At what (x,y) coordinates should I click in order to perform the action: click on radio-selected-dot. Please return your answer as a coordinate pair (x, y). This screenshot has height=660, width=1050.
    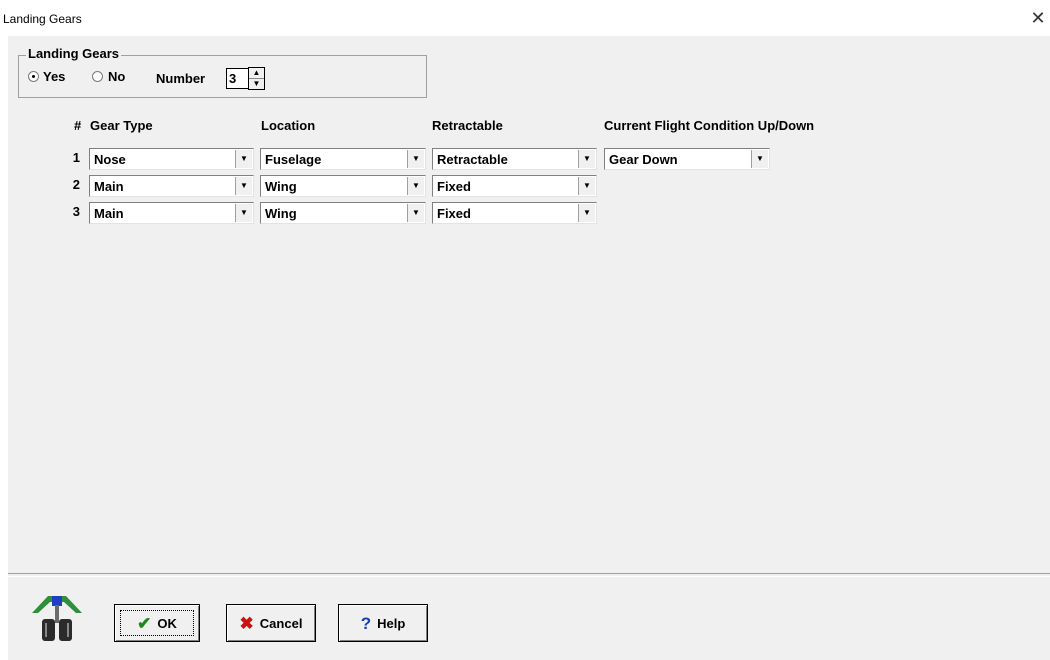
    Looking at the image, I should click on (33, 76).